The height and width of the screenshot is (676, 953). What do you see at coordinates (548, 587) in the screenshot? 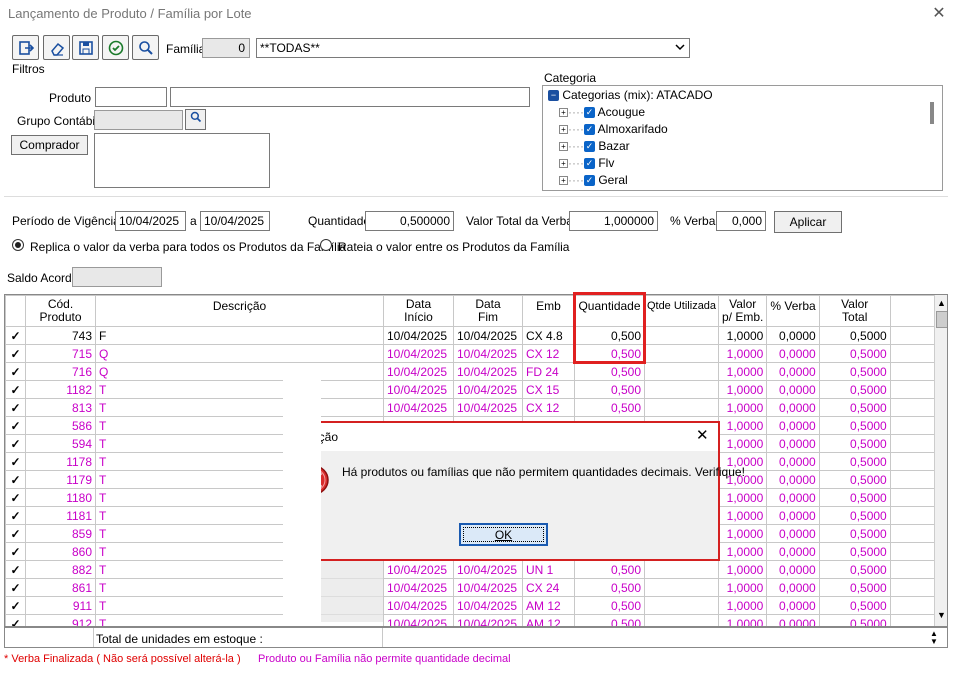
I see `cell-emb: CX 24` at bounding box center [548, 587].